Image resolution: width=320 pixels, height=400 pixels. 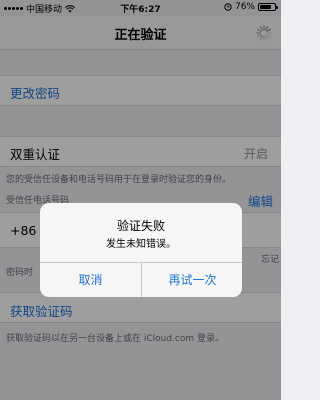 I want to click on alert-message: 发生未知错误。, so click(x=141, y=244).